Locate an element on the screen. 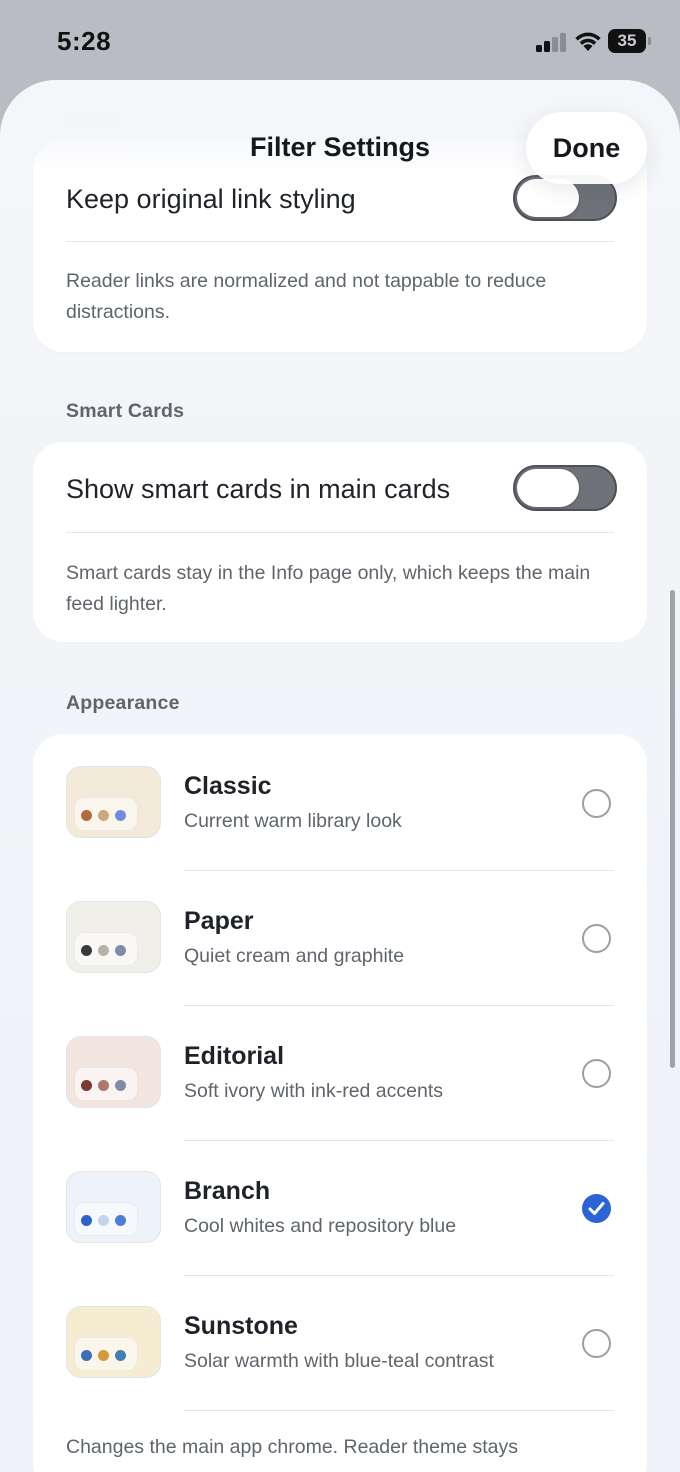 The width and height of the screenshot is (680, 1472). section-header-reader: Reader is located at coordinates (94, 119).